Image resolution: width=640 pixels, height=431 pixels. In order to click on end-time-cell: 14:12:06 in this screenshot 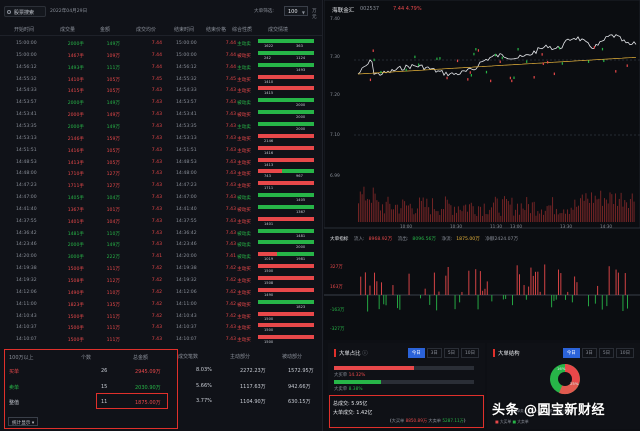, I will do `click(186, 292)`.